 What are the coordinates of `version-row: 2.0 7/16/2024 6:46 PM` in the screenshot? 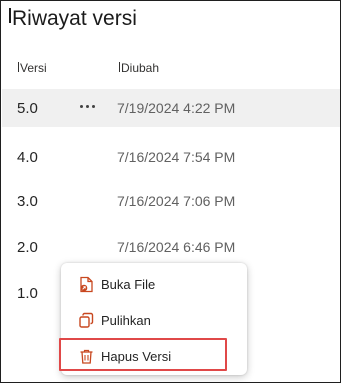 It's located at (171, 247).